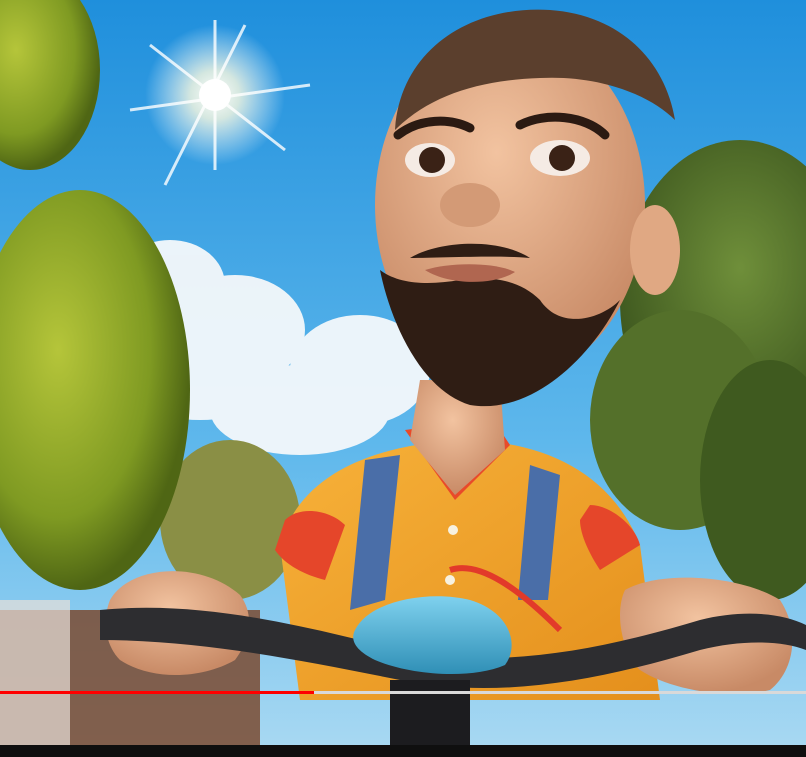 The height and width of the screenshot is (757, 806). I want to click on progress-bar, so click(403, 692).